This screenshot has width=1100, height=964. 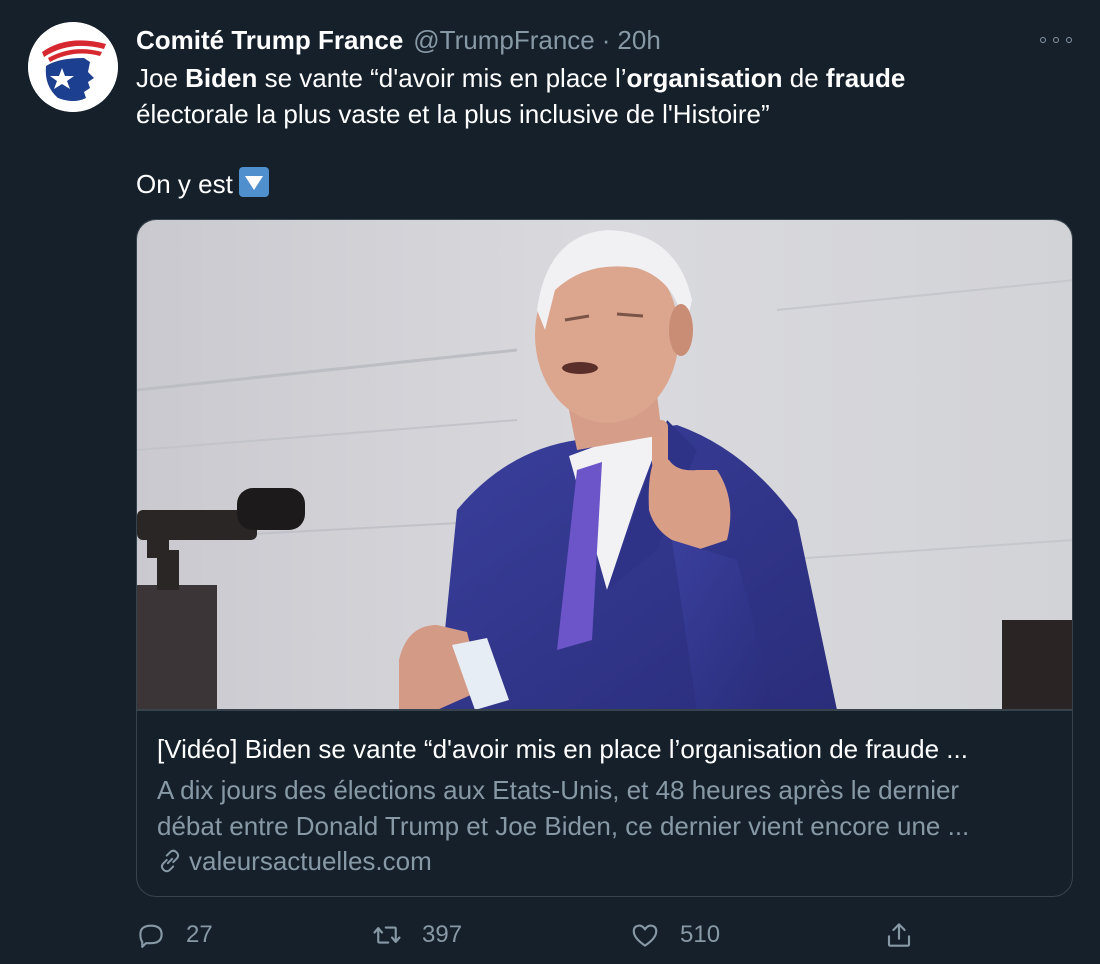 I want to click on tweet-text-line-3: On y est, so click(x=601, y=184).